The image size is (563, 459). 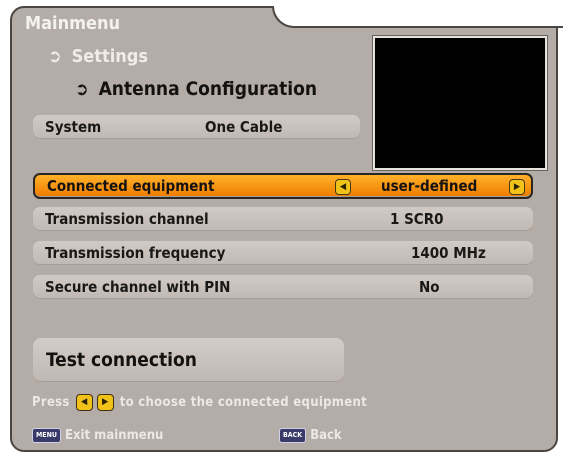 I want to click on transmission-channel-value: 1 SCR0, so click(x=417, y=219).